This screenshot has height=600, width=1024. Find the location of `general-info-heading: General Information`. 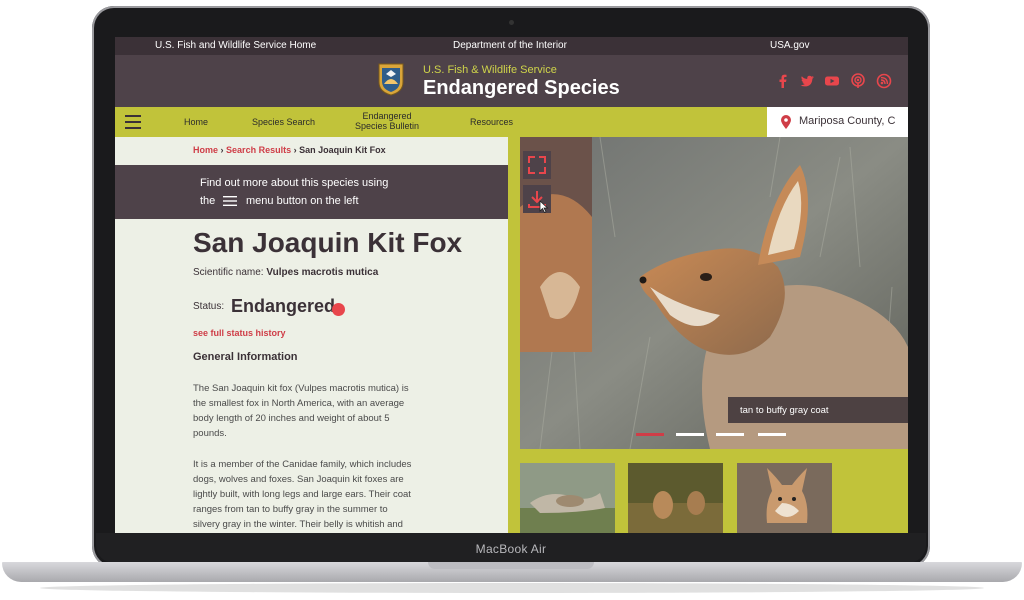

general-info-heading: General Information is located at coordinates (245, 357).